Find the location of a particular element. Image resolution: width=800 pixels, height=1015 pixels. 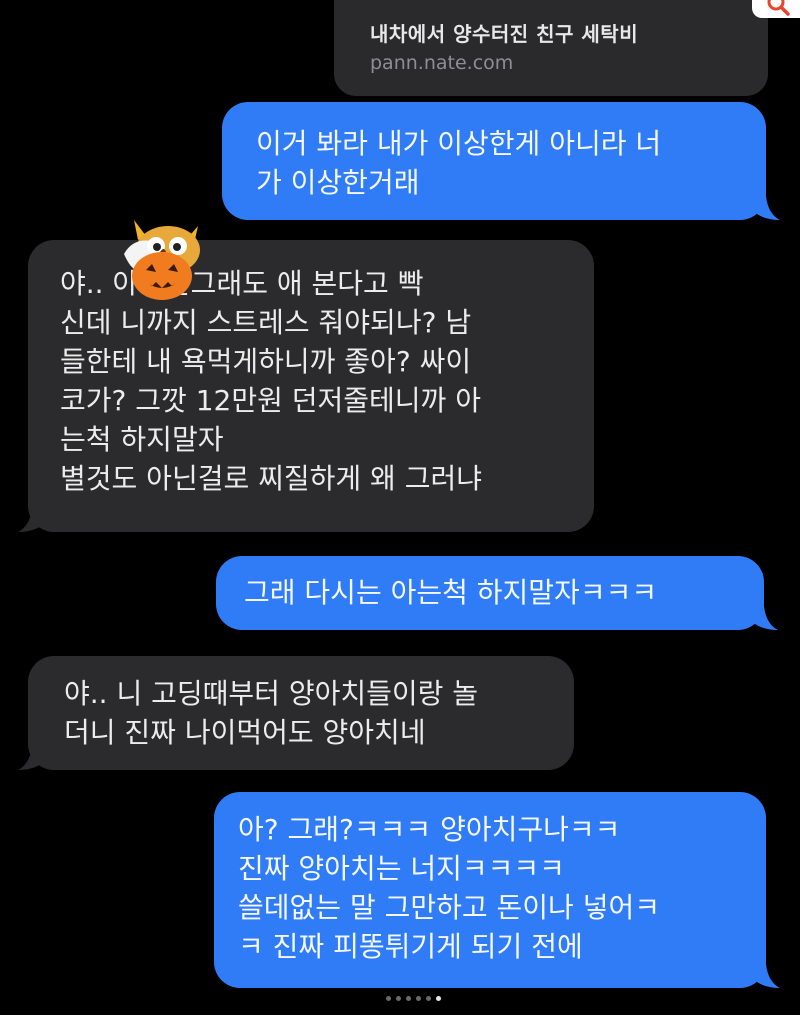

carousel-pagination is located at coordinates (413, 998).